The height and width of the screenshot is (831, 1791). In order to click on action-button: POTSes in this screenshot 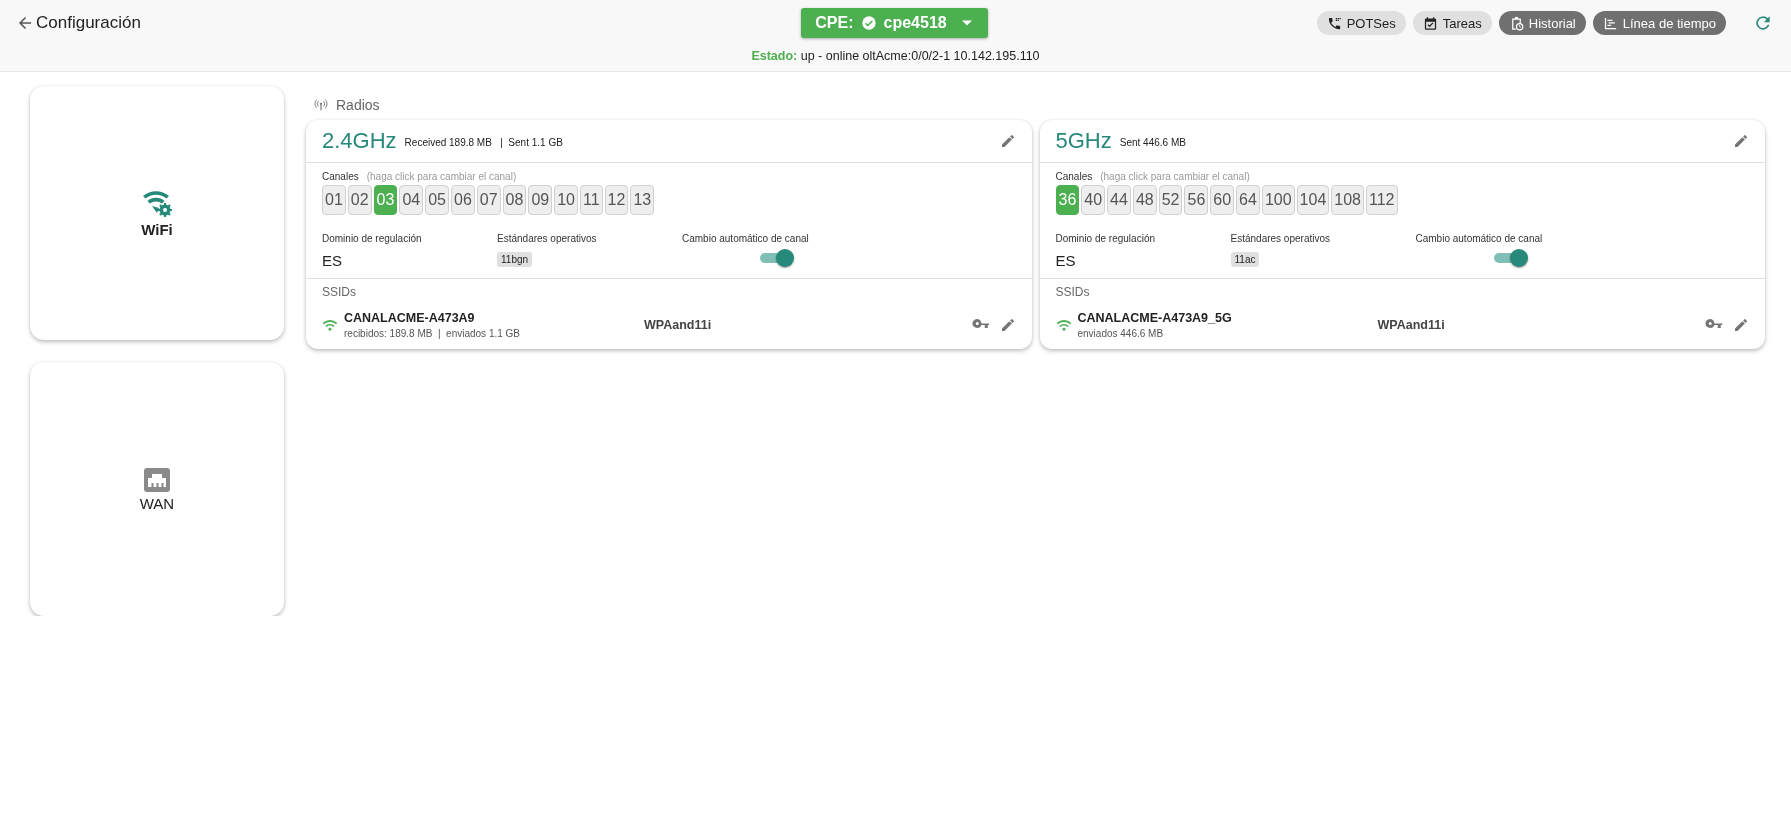, I will do `click(1361, 23)`.